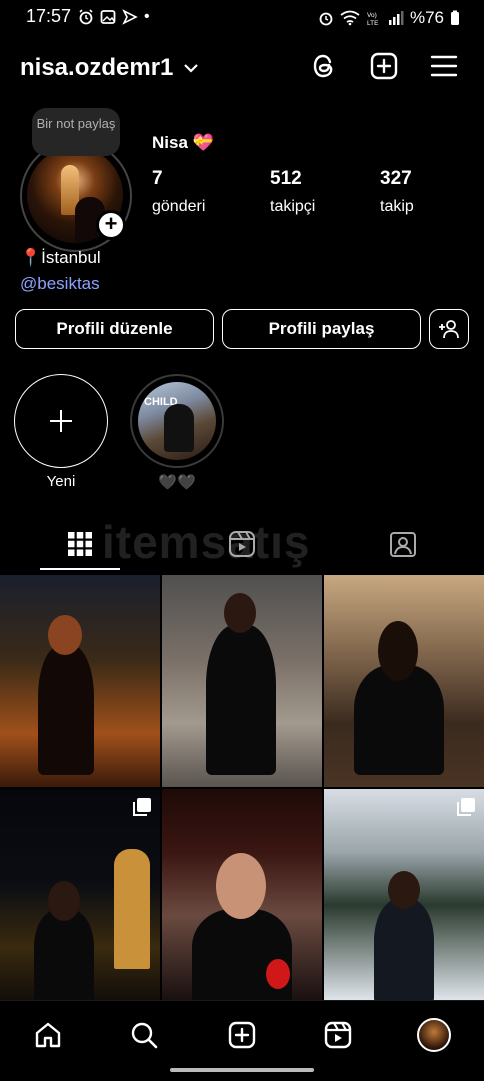 The image size is (484, 1081). I want to click on status-time: 17:57, so click(49, 16).